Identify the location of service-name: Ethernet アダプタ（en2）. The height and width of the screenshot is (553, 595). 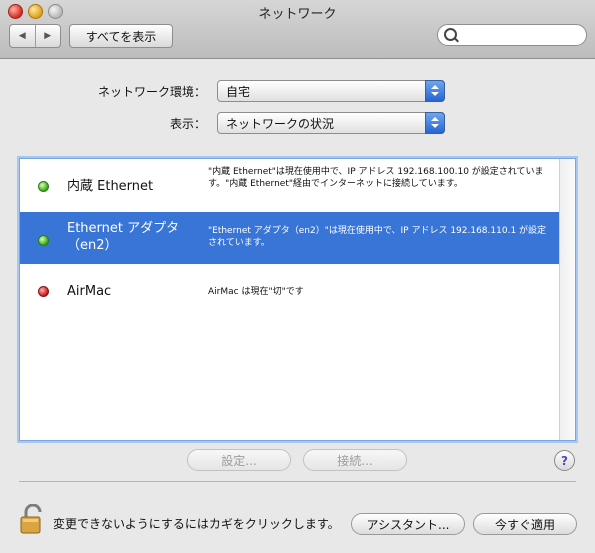
(123, 237).